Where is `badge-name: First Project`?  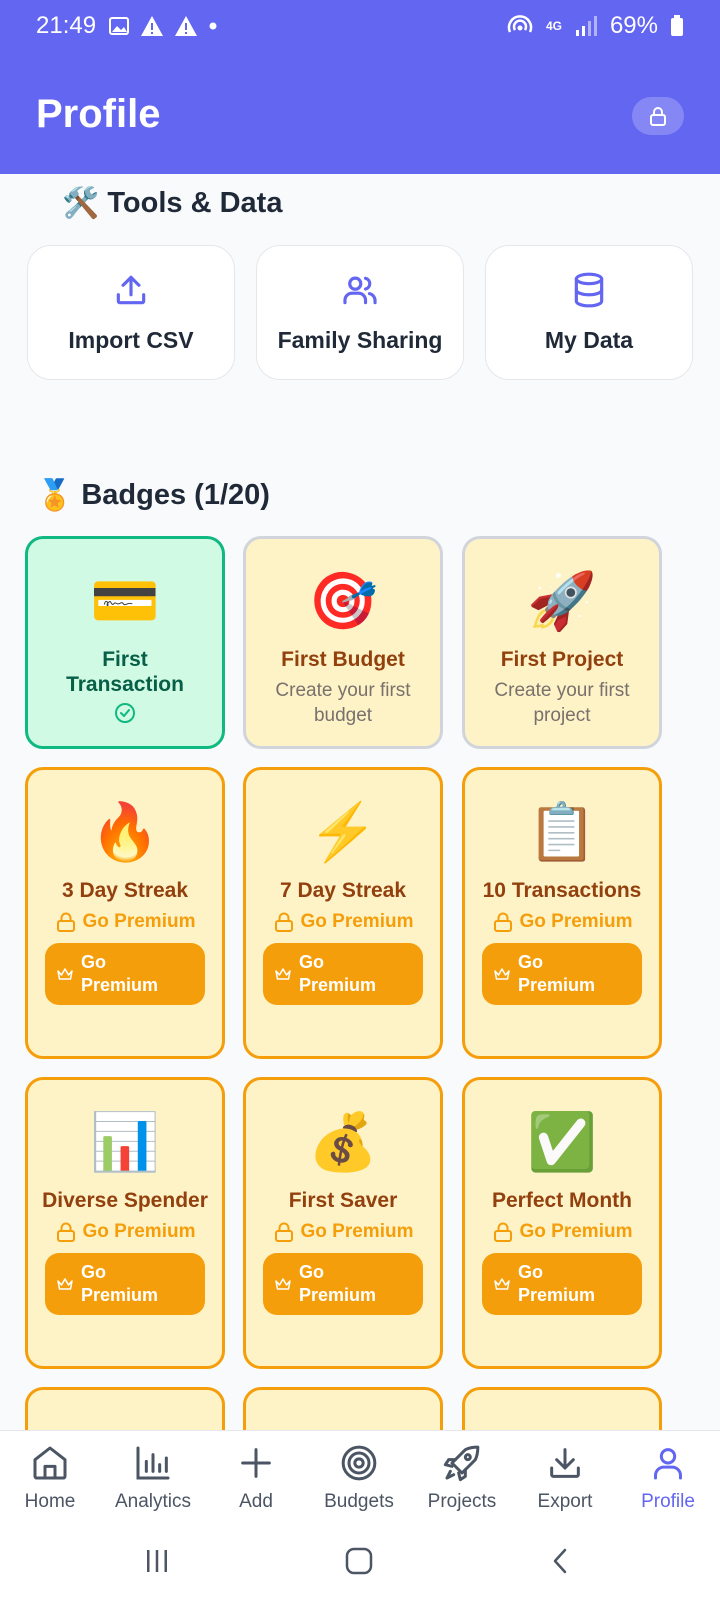
badge-name: First Project is located at coordinates (562, 659).